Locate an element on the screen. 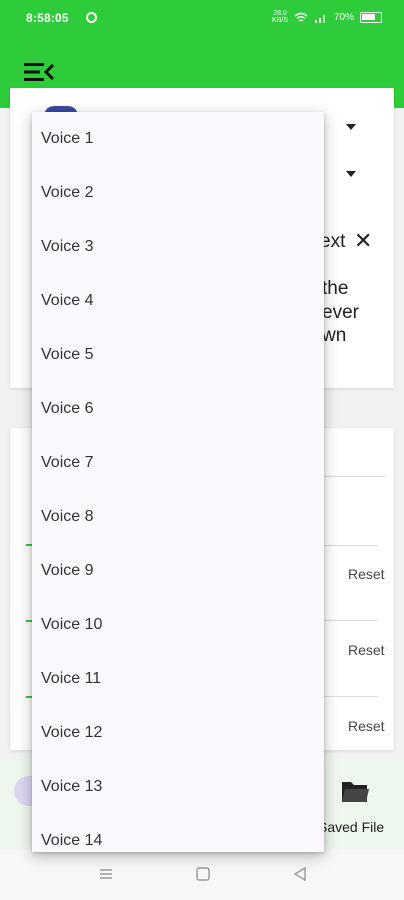 The height and width of the screenshot is (900, 404). square-home-icon is located at coordinates (203, 874).